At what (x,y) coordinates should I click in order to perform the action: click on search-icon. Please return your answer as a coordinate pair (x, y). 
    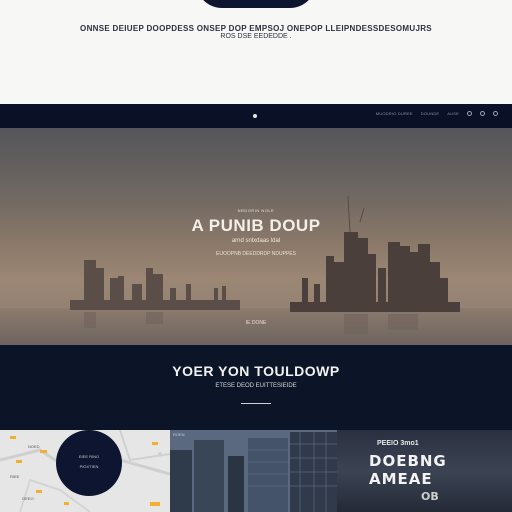
    Looking at the image, I should click on (469, 113).